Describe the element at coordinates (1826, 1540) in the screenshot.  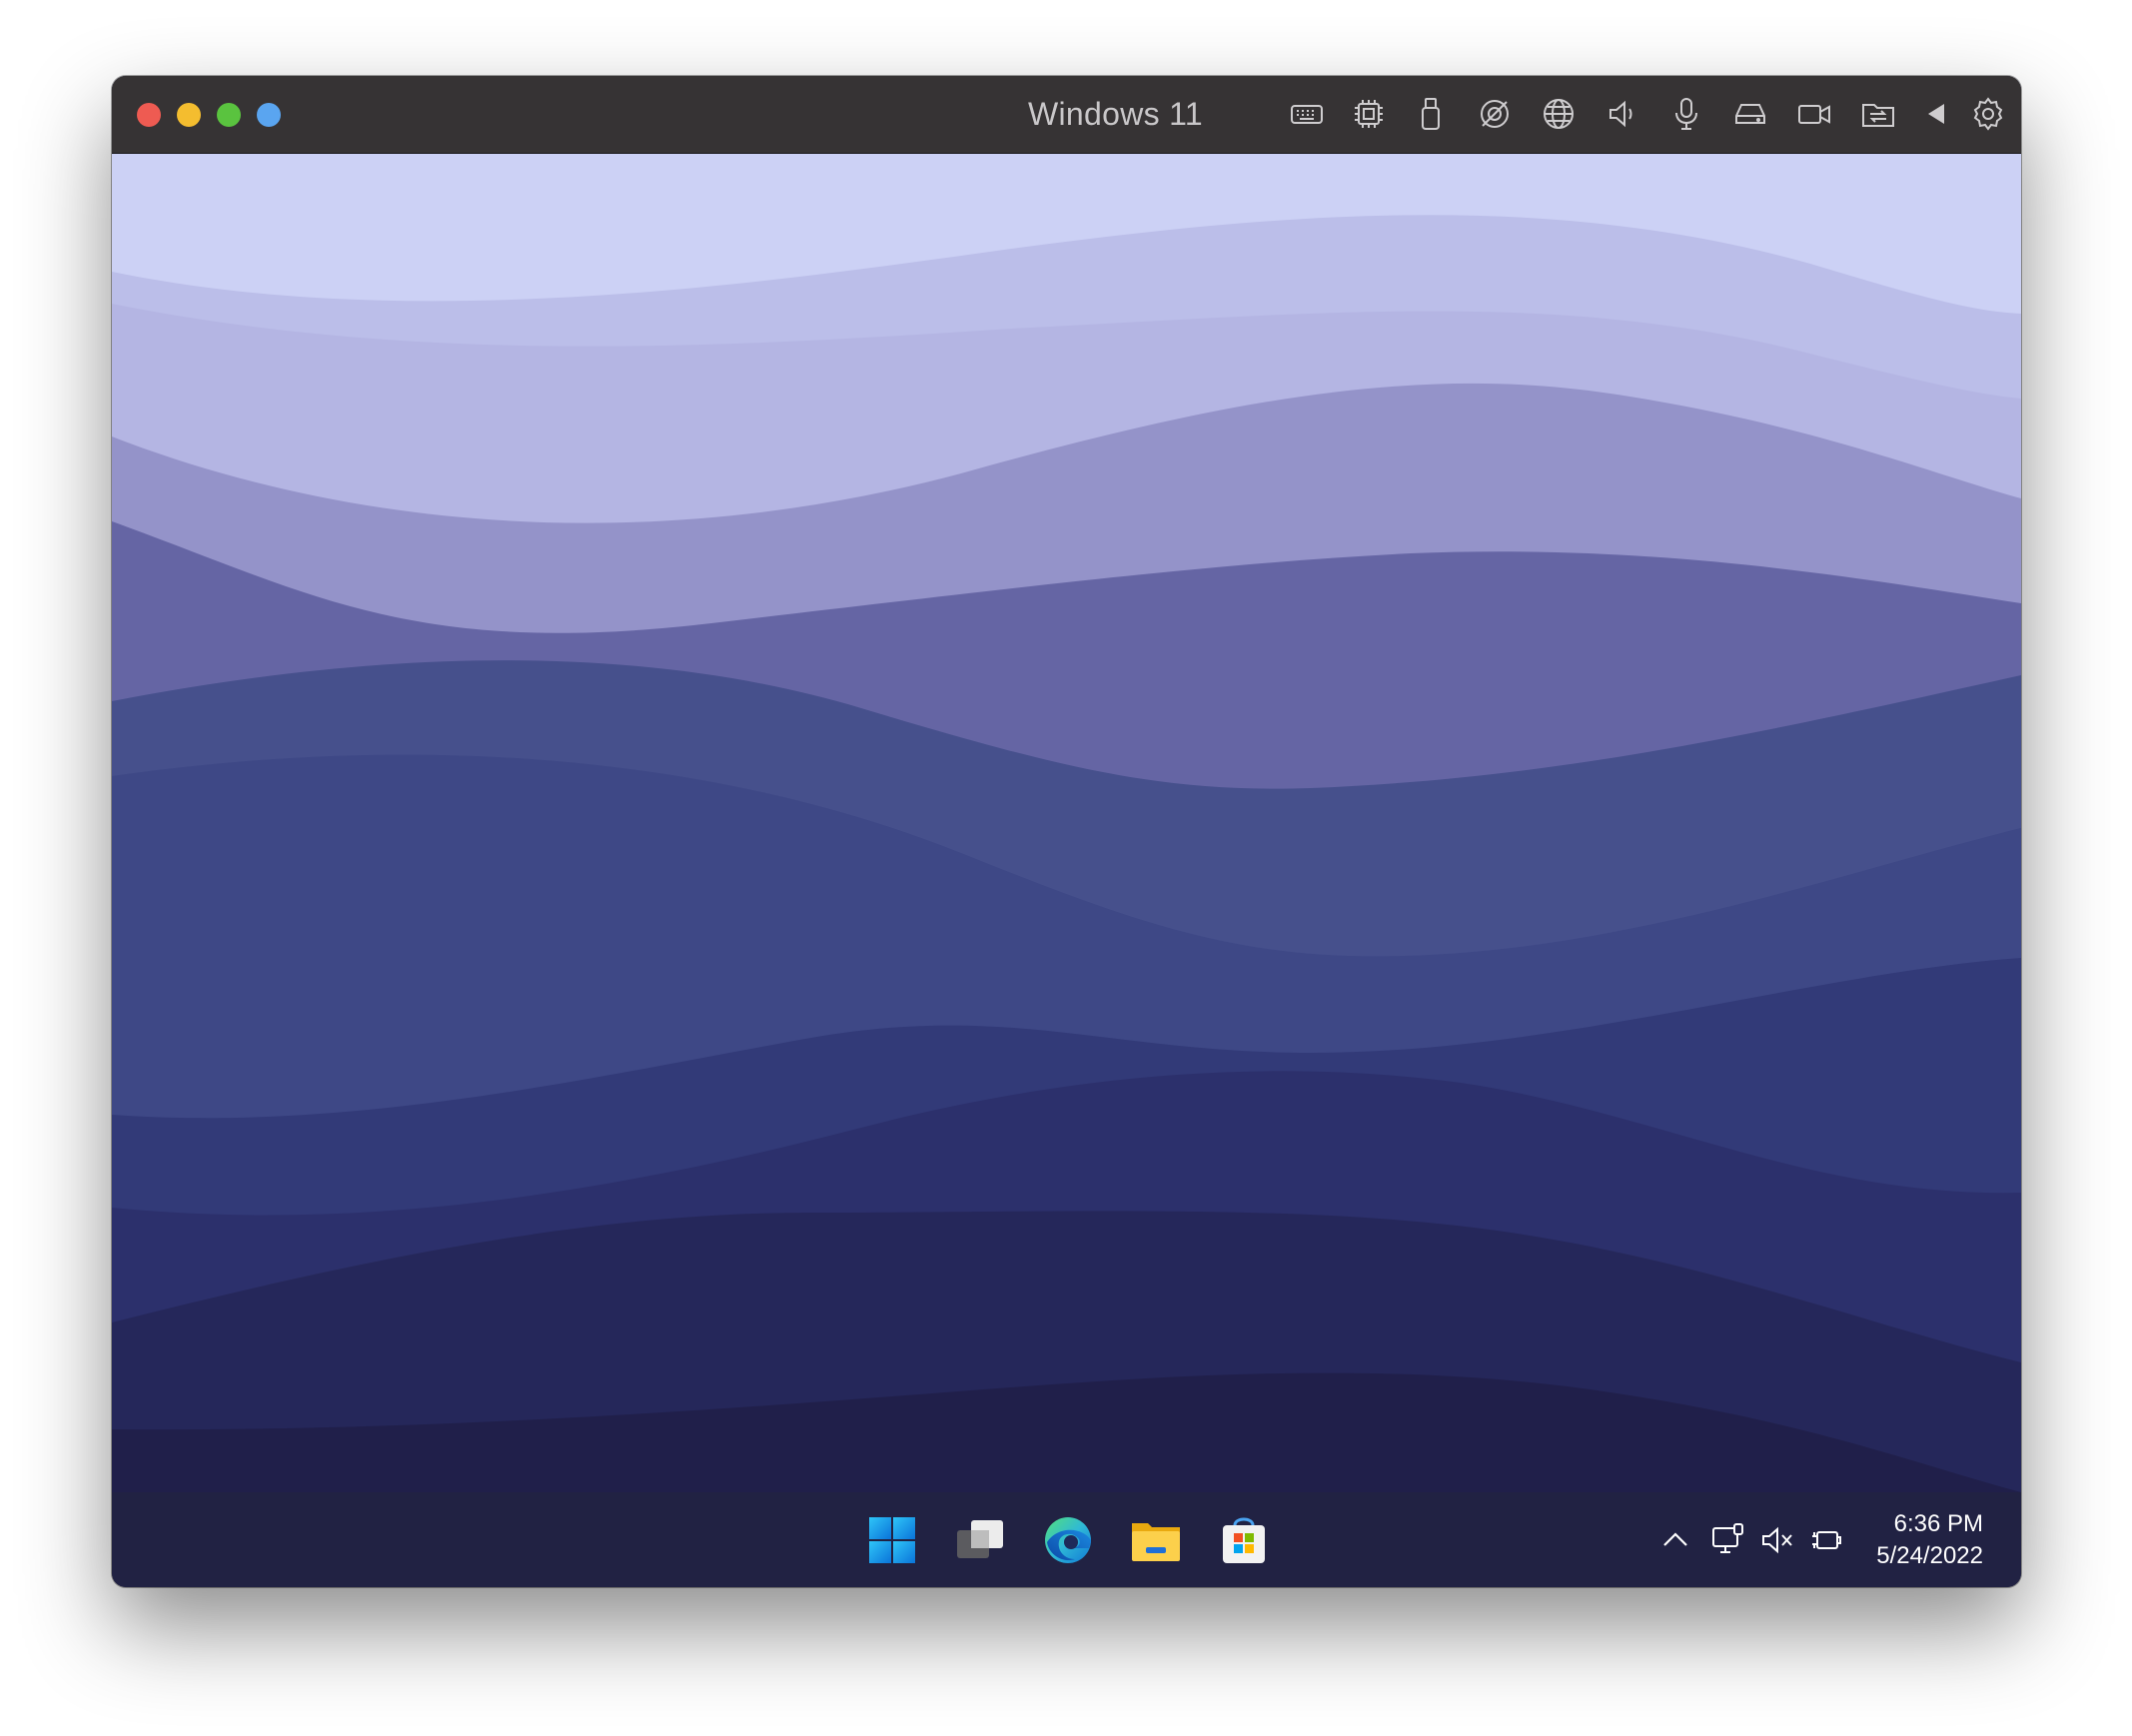
I see `battery-charging-icon` at that location.